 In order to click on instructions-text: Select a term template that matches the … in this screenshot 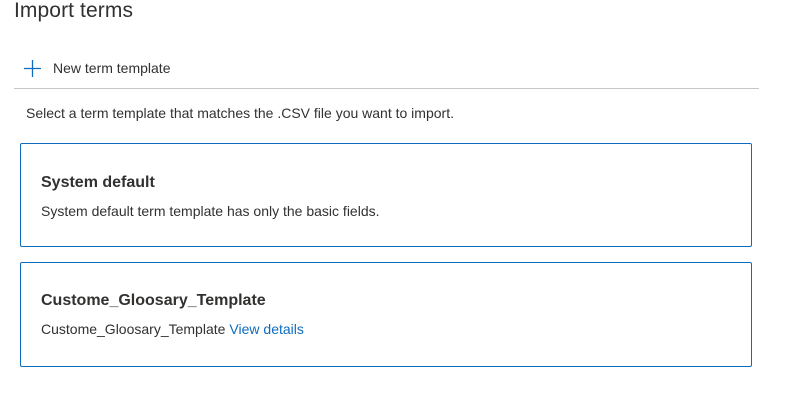, I will do `click(240, 113)`.